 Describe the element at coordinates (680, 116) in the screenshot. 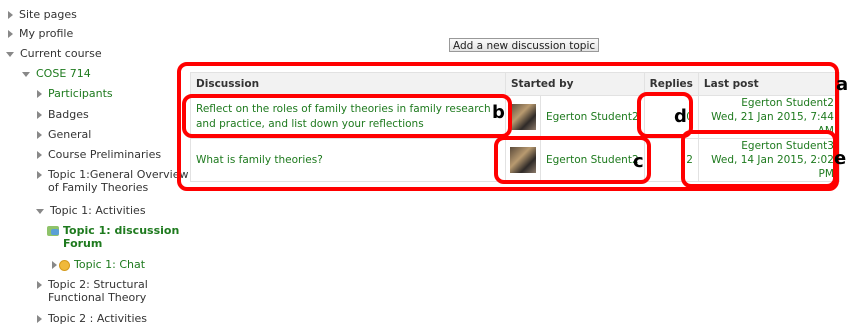

I see `annotation-label-d: d` at that location.